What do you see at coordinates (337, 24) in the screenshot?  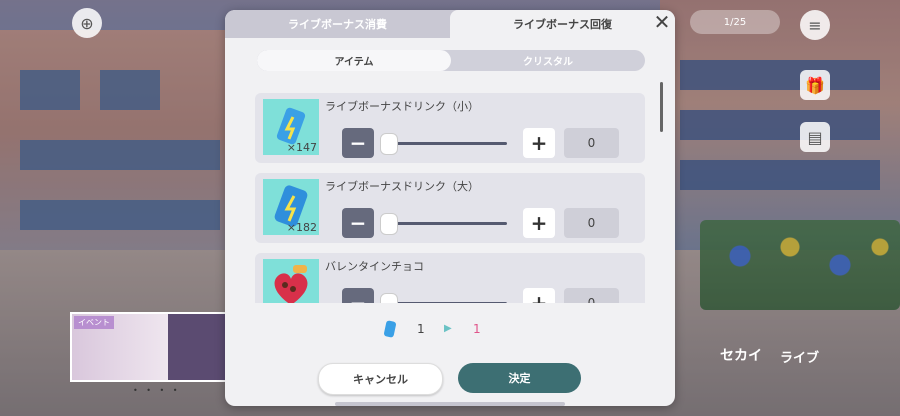 I see `tab-live-bonus-consume: ライブボーナス消費` at bounding box center [337, 24].